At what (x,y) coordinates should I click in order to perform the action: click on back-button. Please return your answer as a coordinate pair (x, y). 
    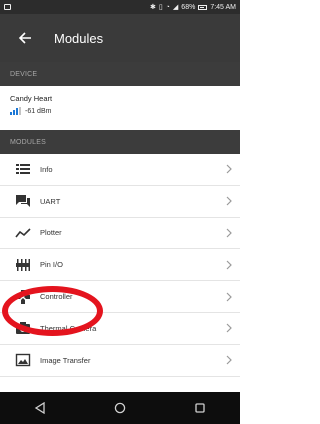
    Looking at the image, I should click on (25, 38).